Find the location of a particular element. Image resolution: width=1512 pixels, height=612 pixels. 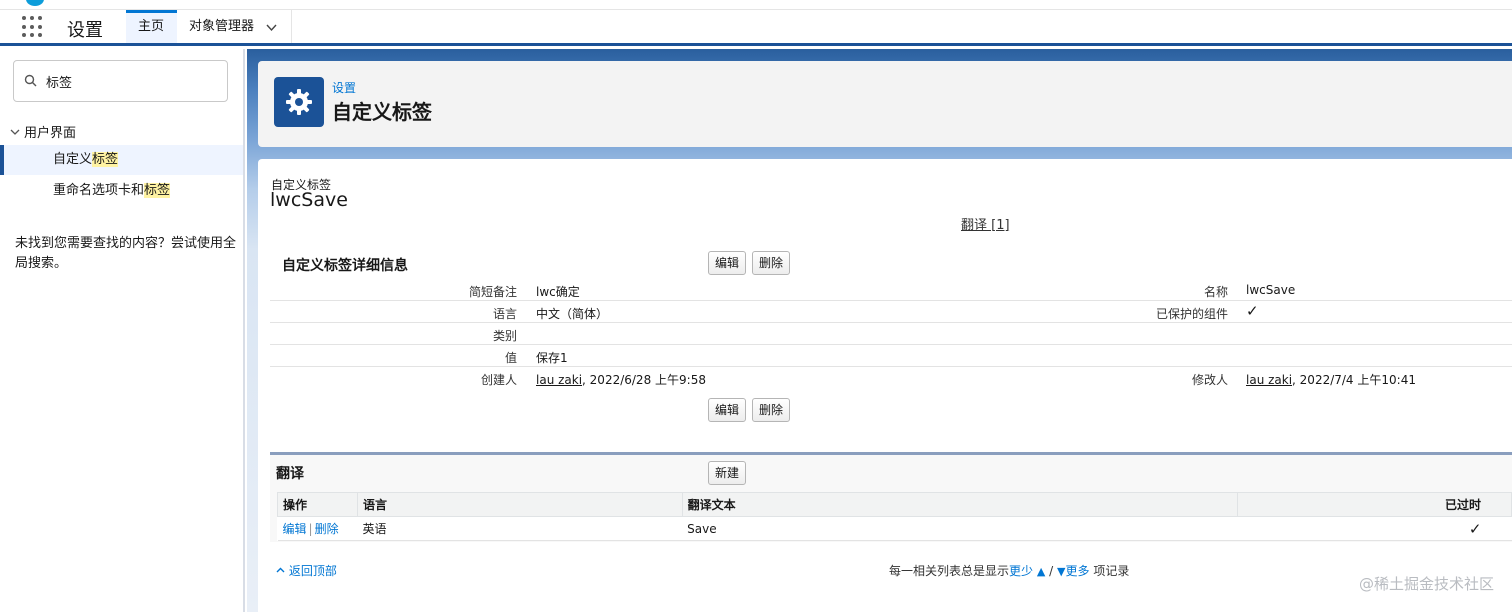

field-label: 类别 is located at coordinates (504, 336).